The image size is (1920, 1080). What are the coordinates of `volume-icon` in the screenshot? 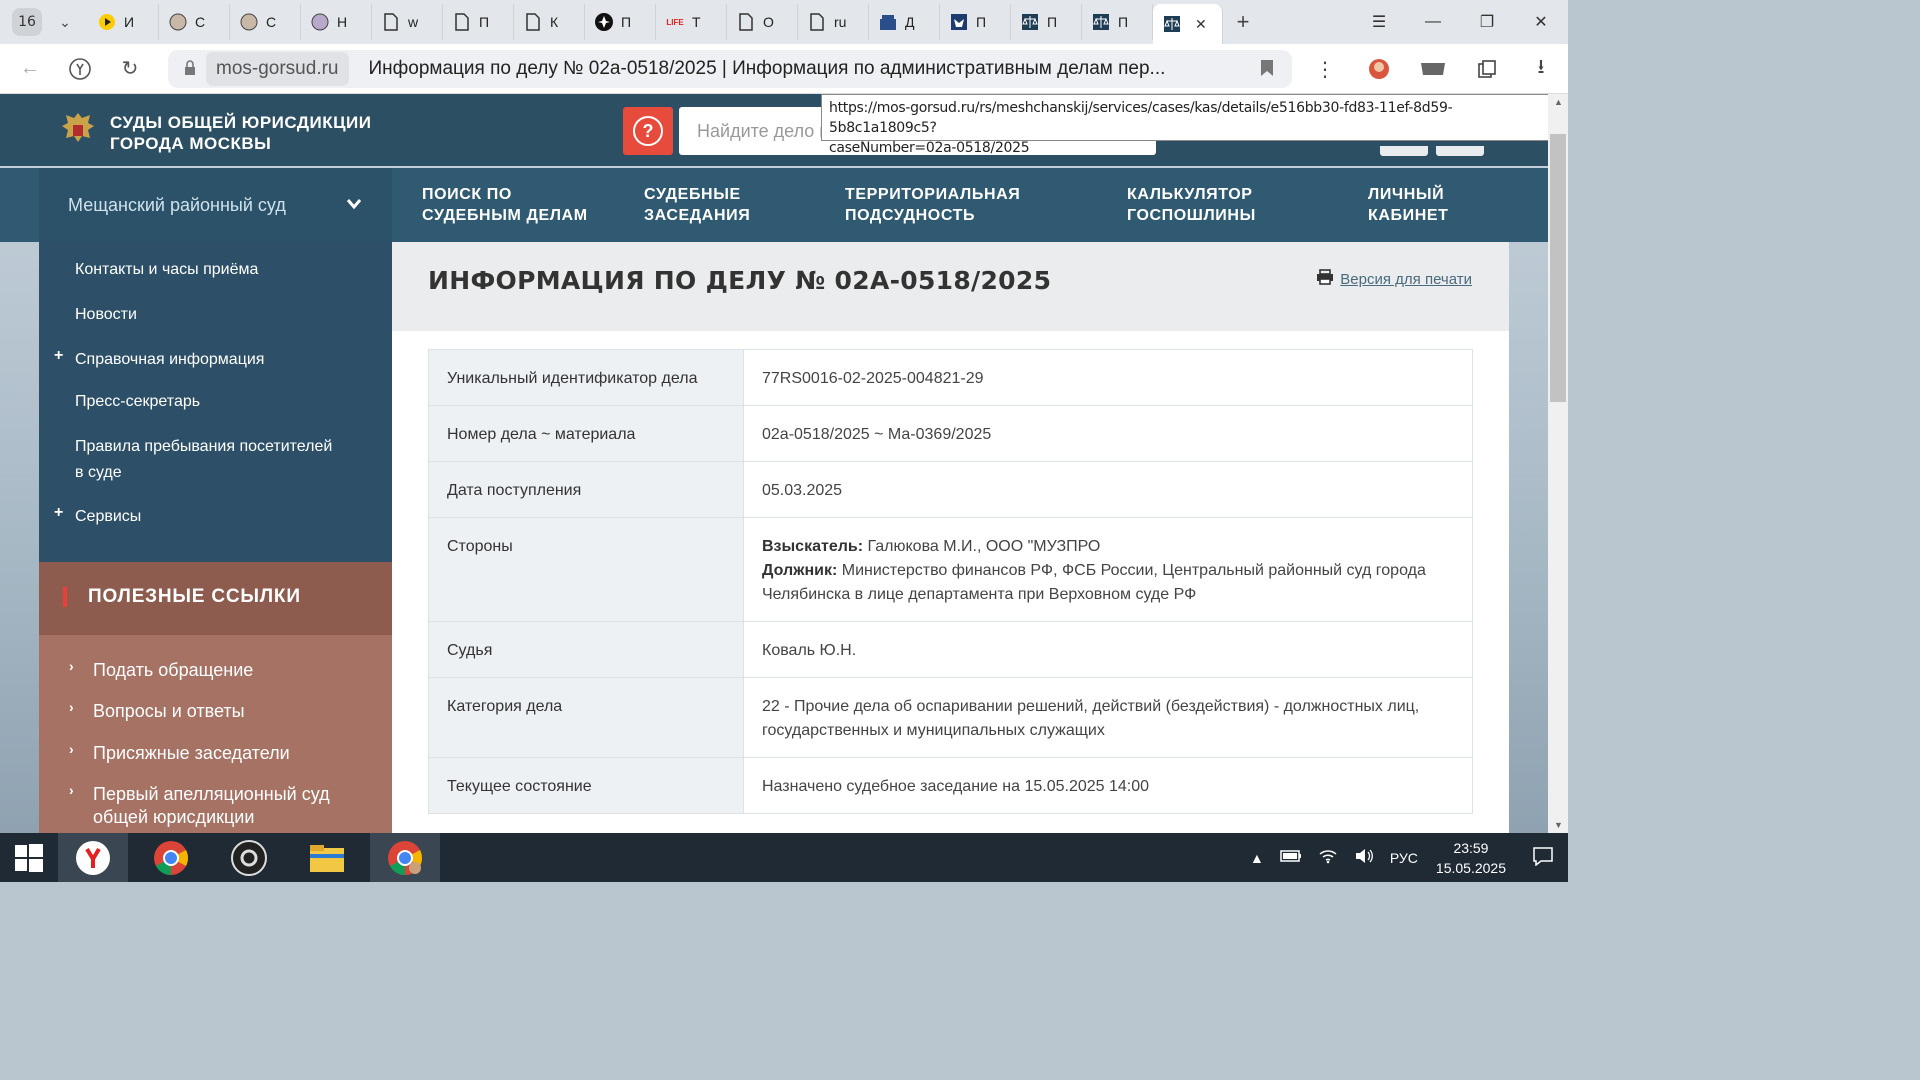 It's located at (1364, 857).